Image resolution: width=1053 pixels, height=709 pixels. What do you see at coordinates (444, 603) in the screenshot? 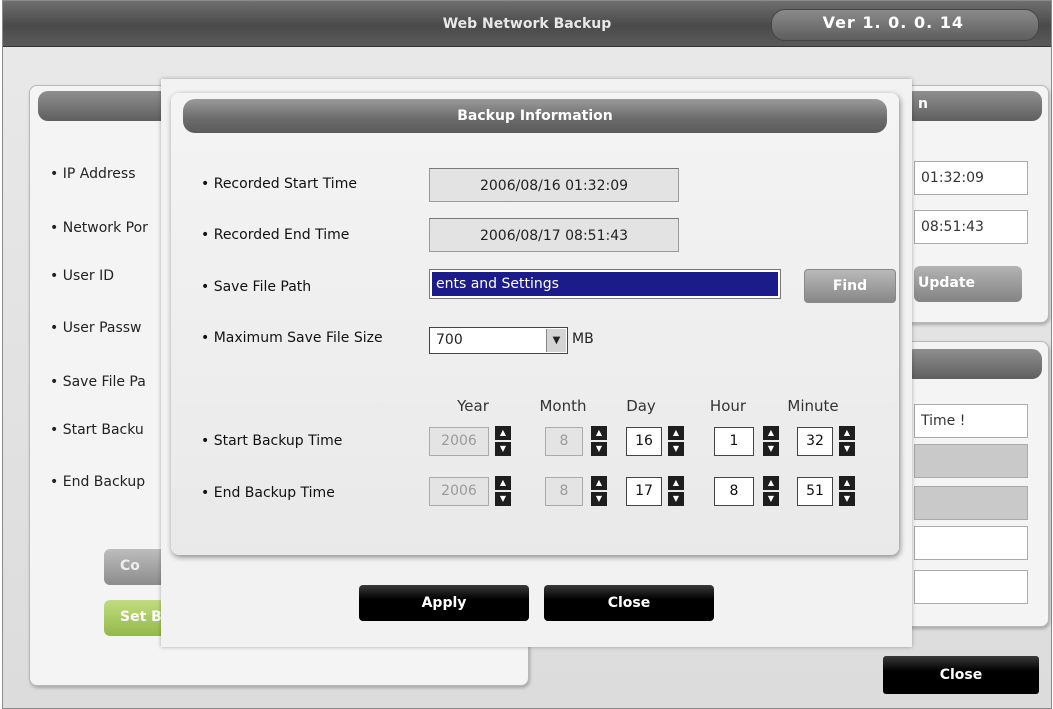
I see `apply-button: Apply` at bounding box center [444, 603].